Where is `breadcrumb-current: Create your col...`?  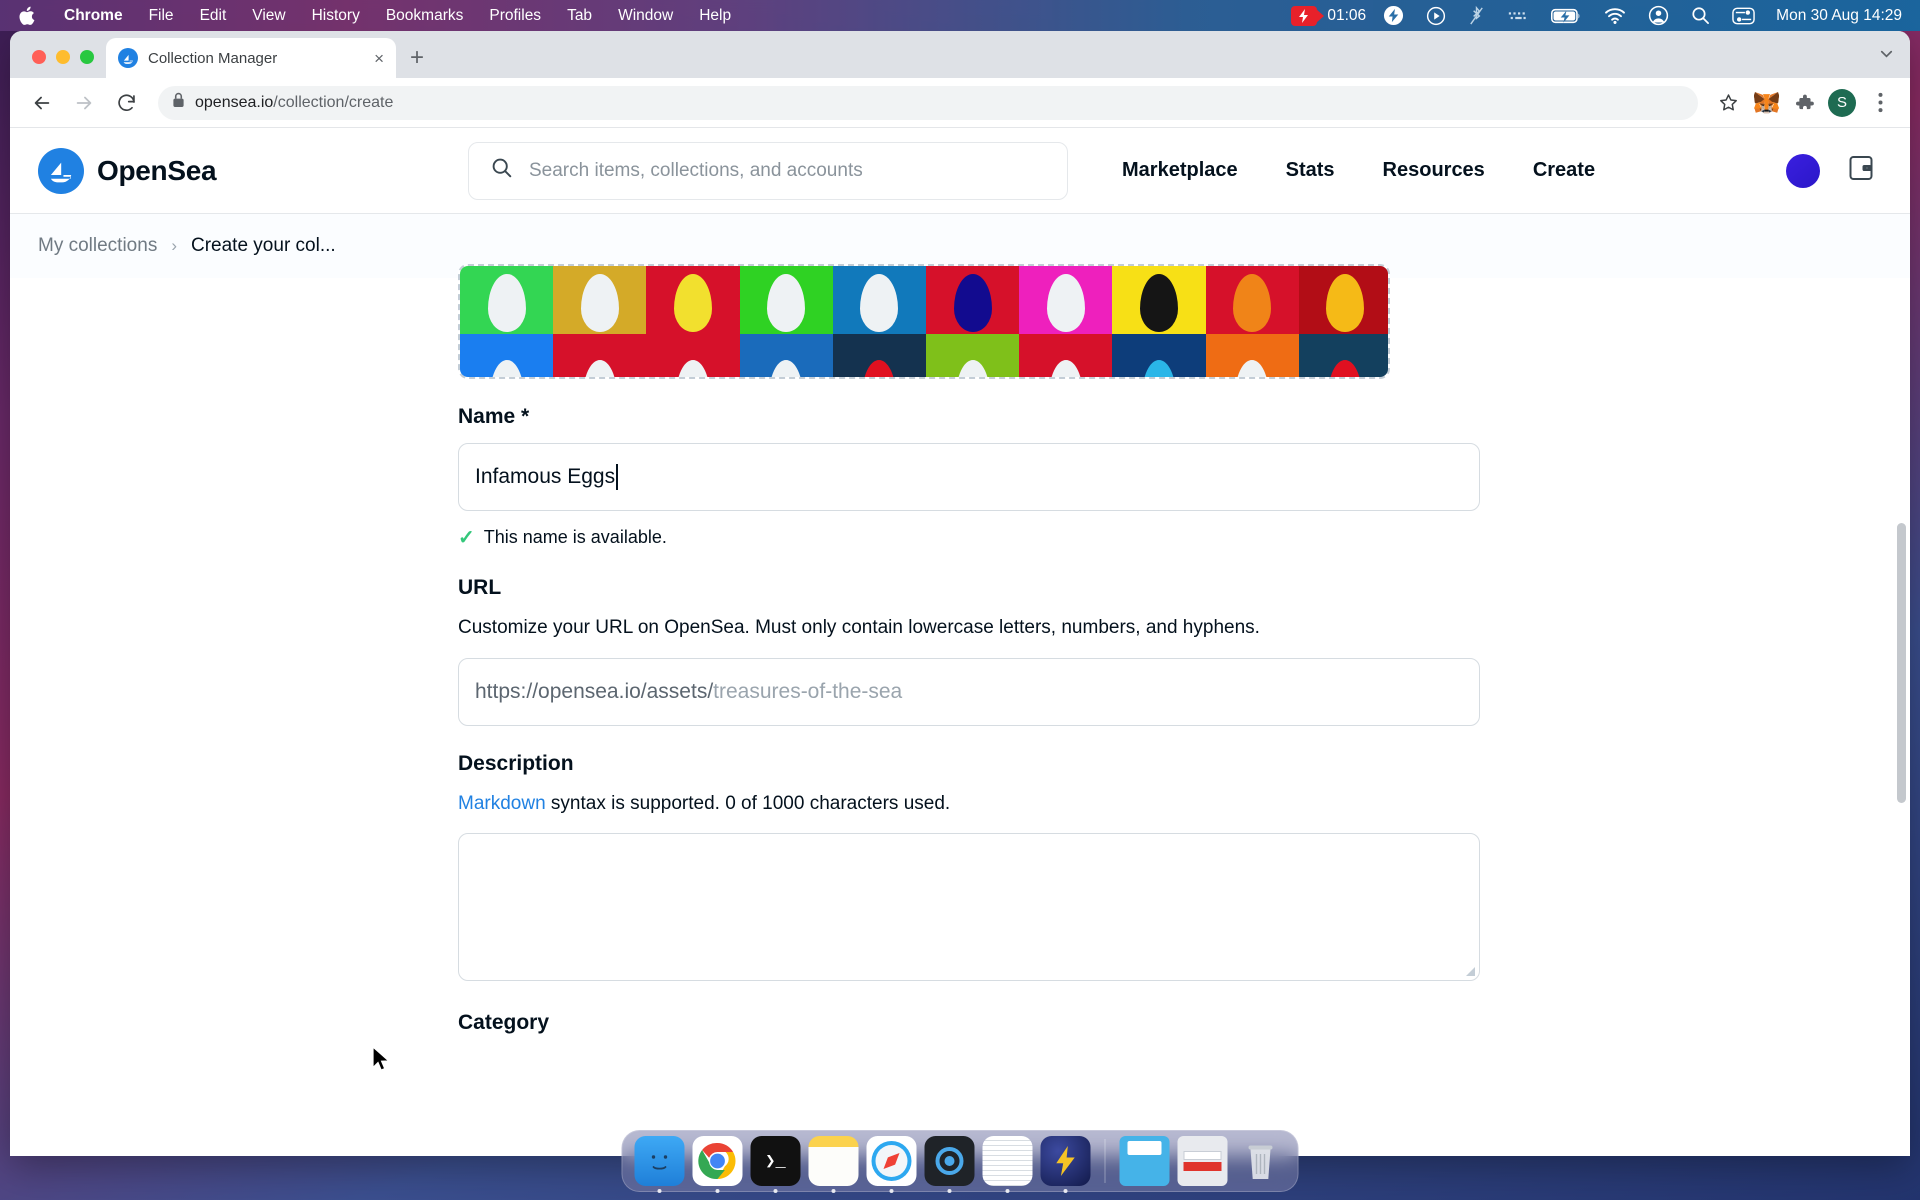 breadcrumb-current: Create your col... is located at coordinates (263, 245).